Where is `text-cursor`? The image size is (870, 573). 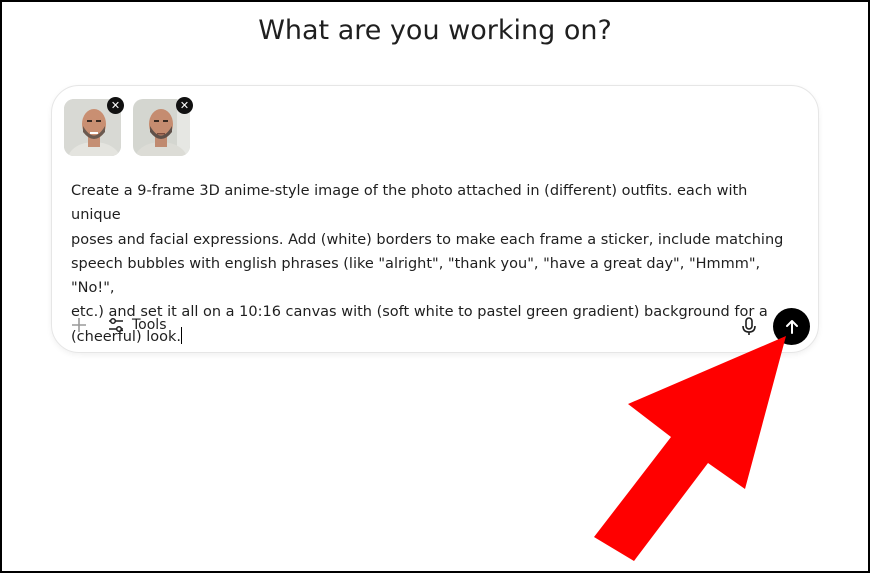 text-cursor is located at coordinates (181, 335).